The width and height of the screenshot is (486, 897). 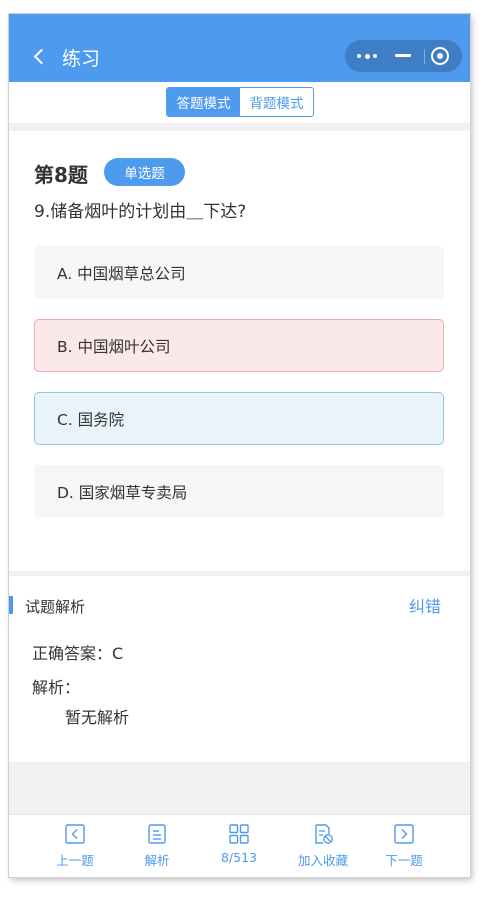 What do you see at coordinates (239, 857) in the screenshot?
I see `question-index-label: 8/513` at bounding box center [239, 857].